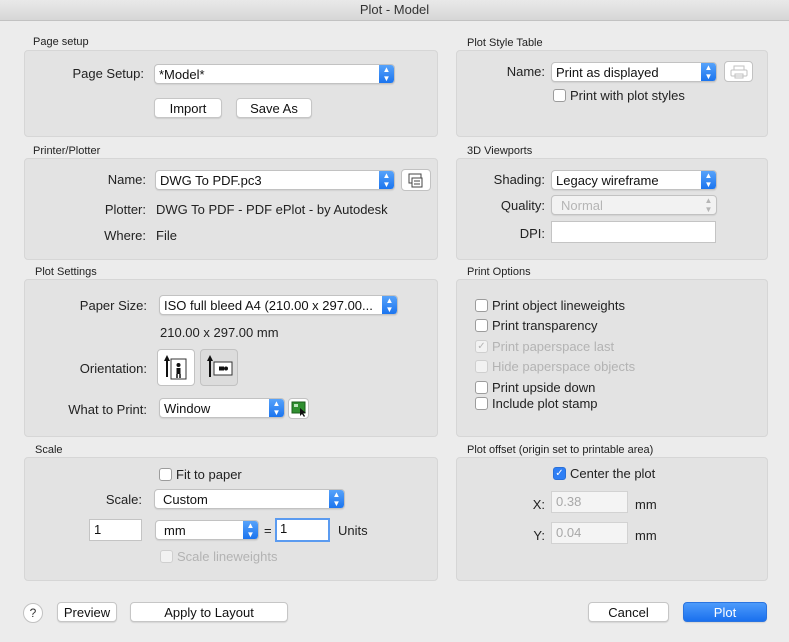 This screenshot has width=789, height=642. Describe the element at coordinates (353, 530) in the screenshot. I see `scale-units-label: Units` at that location.